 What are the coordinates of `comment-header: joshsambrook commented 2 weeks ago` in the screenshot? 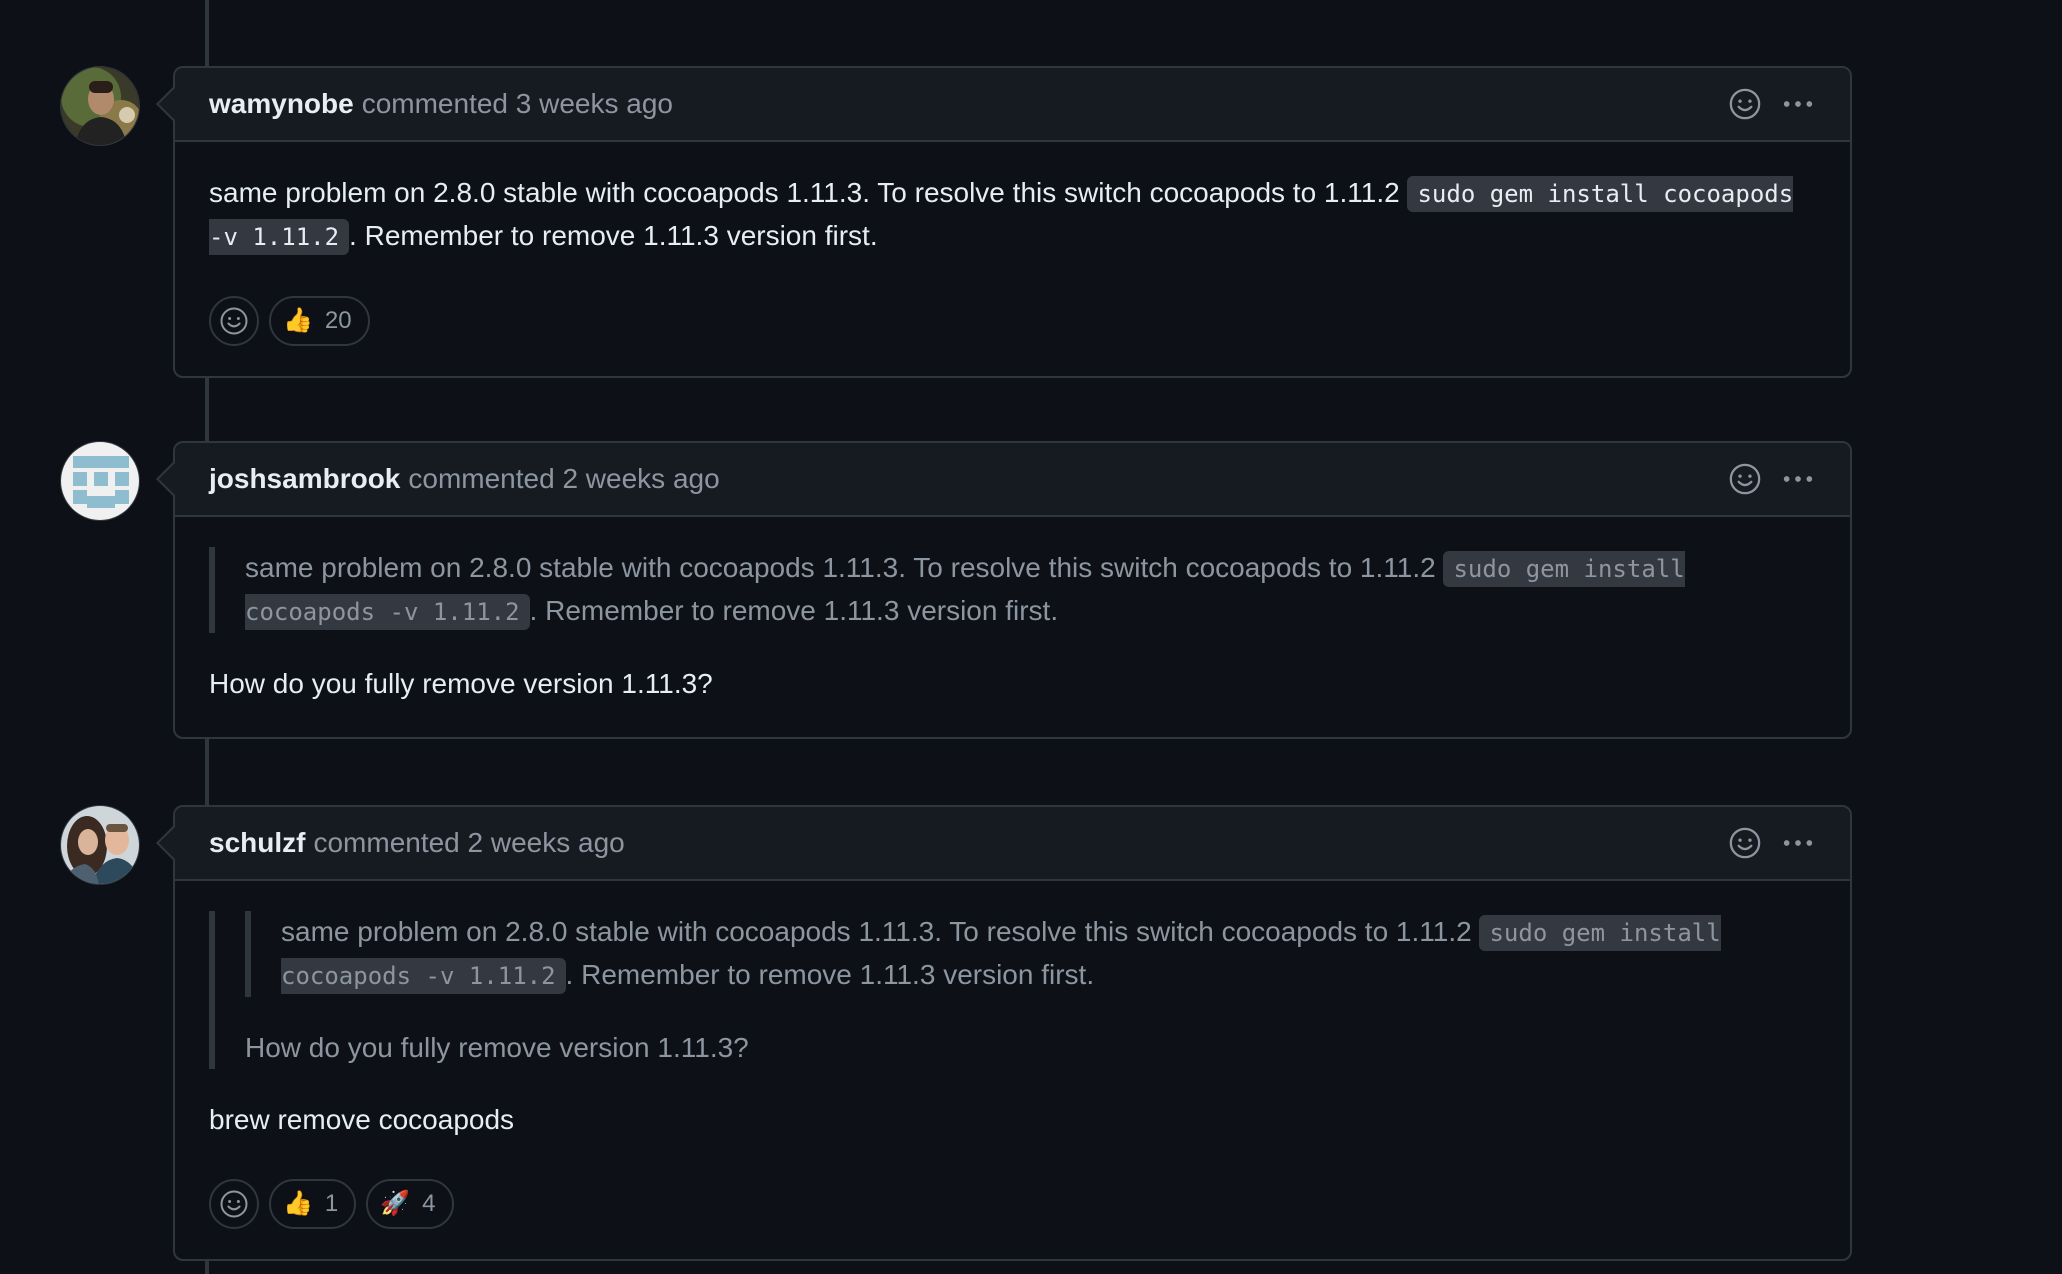 It's located at (1012, 480).